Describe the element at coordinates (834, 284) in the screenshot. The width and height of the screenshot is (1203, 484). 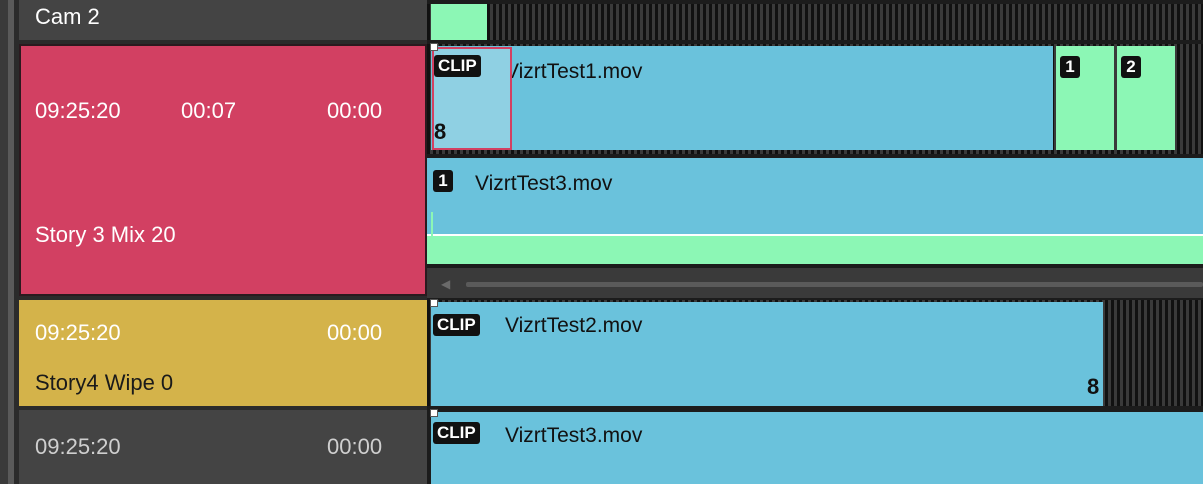
I see `scrollbar-thumb` at that location.